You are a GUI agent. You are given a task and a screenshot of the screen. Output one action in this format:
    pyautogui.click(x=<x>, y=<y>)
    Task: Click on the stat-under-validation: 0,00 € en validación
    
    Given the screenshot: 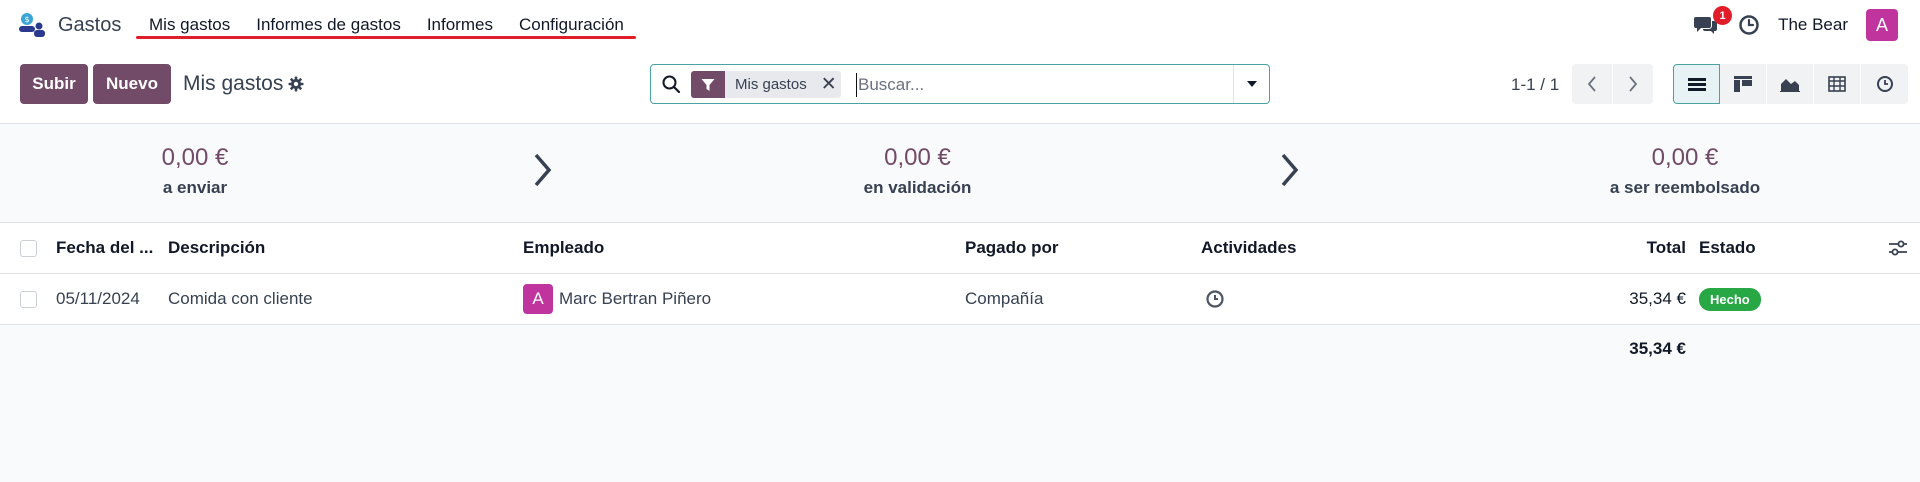 What is the action you would take?
    pyautogui.click(x=917, y=171)
    